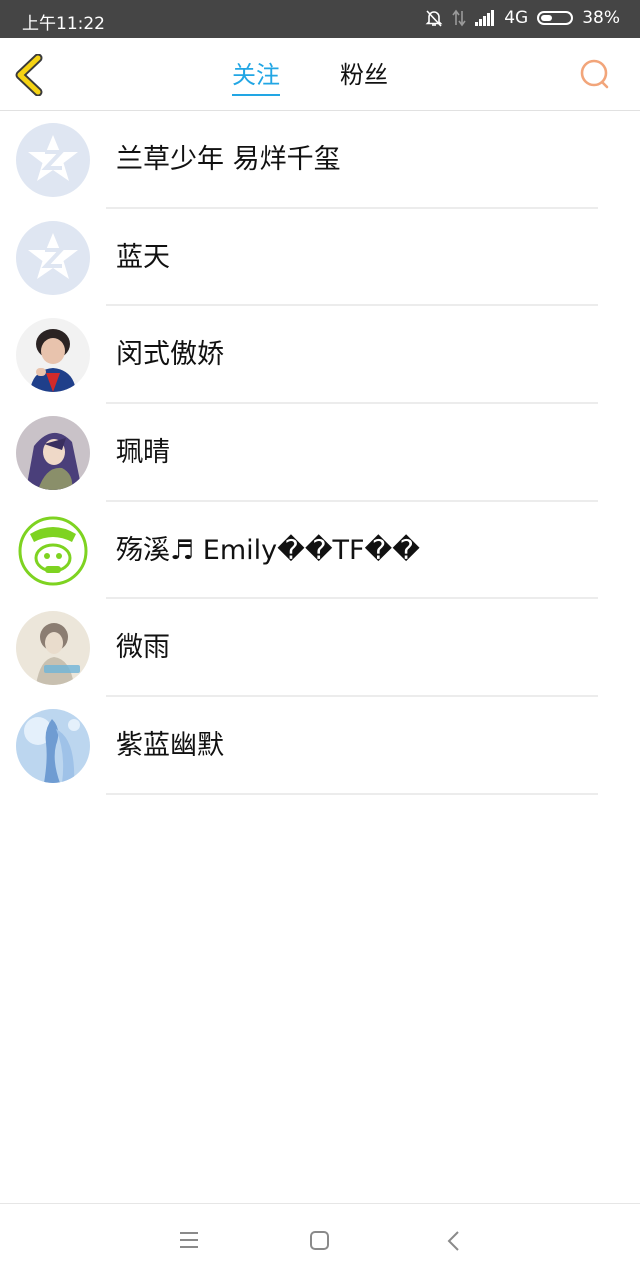 The height and width of the screenshot is (1281, 640). I want to click on home-button, so click(320, 1243).